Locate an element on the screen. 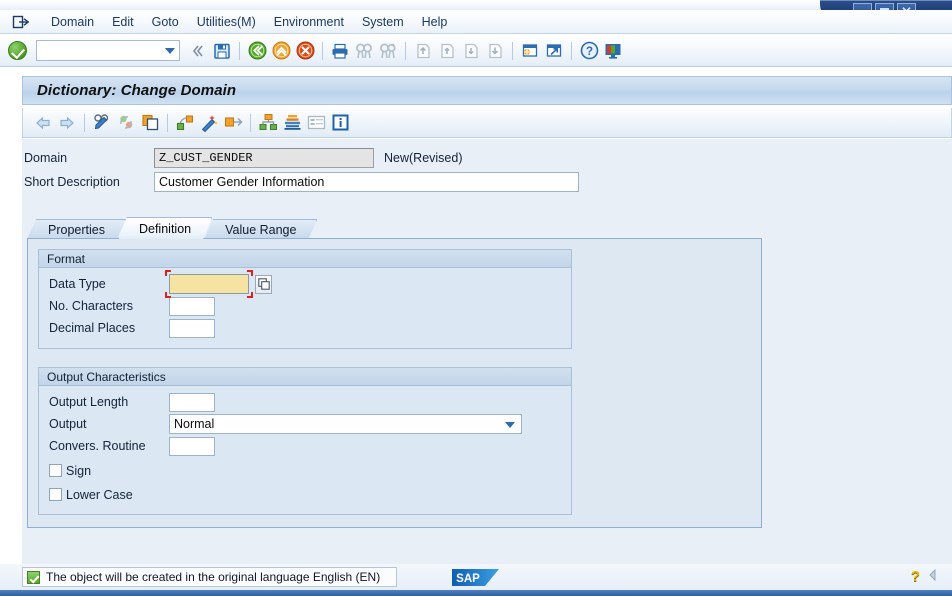 This screenshot has height=596, width=952. domain-usage-icon is located at coordinates (233, 123).